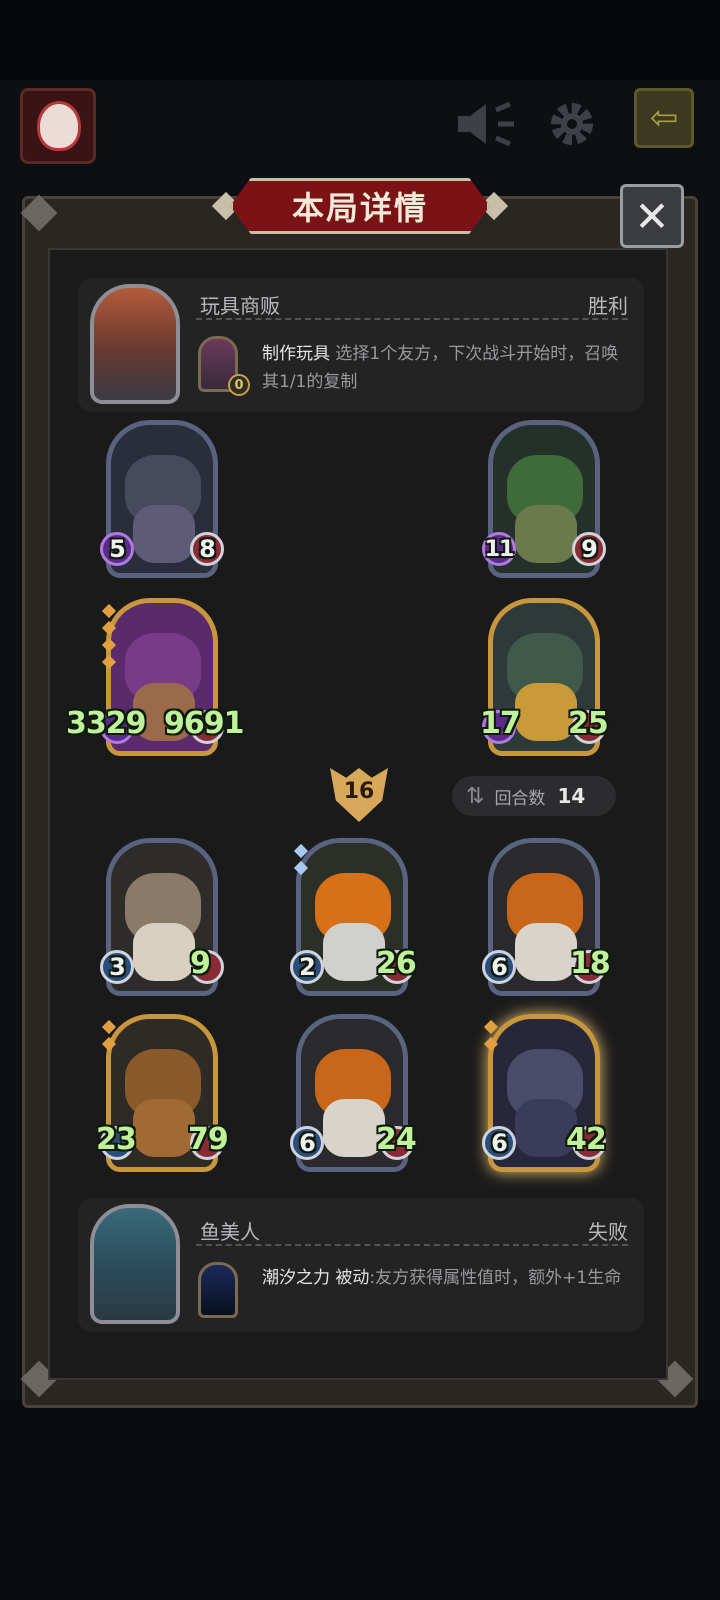  Describe the element at coordinates (352, 1278) in the screenshot. I see `skill-tag: 被动` at that location.